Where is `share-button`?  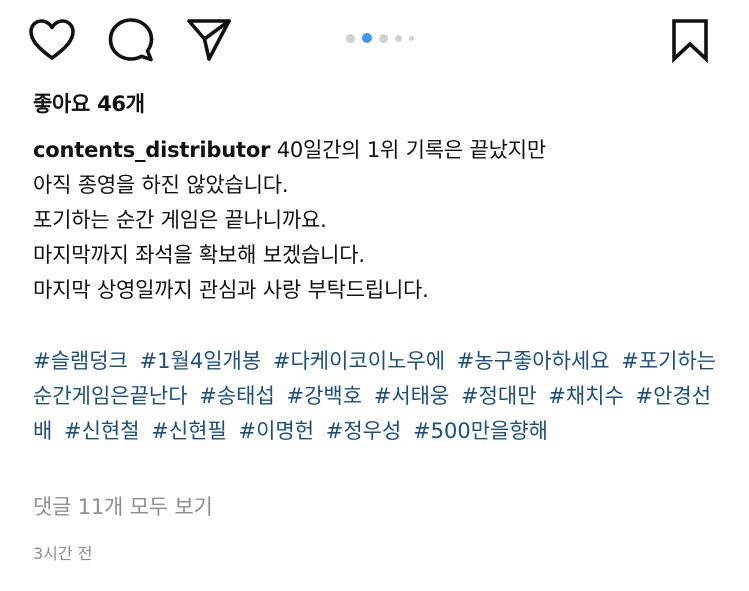
share-button is located at coordinates (209, 40).